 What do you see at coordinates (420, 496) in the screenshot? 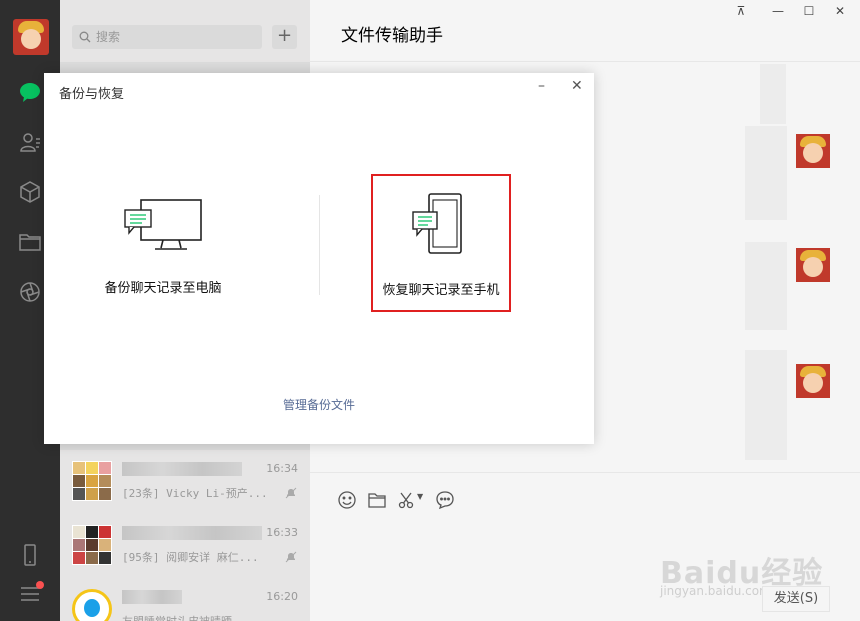
I see `screenshot-dropdown-icon: ▼` at bounding box center [420, 496].